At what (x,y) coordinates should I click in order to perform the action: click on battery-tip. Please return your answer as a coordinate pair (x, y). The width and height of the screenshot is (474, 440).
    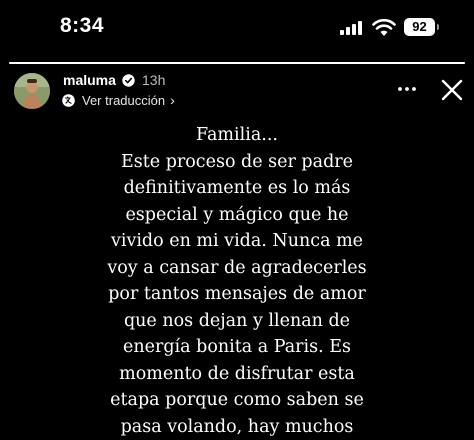
    Looking at the image, I should click on (438, 27).